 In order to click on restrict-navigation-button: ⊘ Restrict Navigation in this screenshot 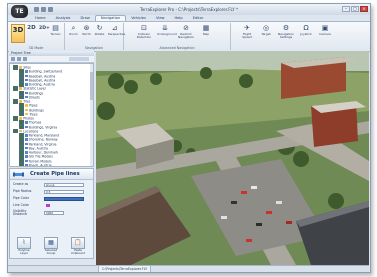, I will do `click(186, 32)`.